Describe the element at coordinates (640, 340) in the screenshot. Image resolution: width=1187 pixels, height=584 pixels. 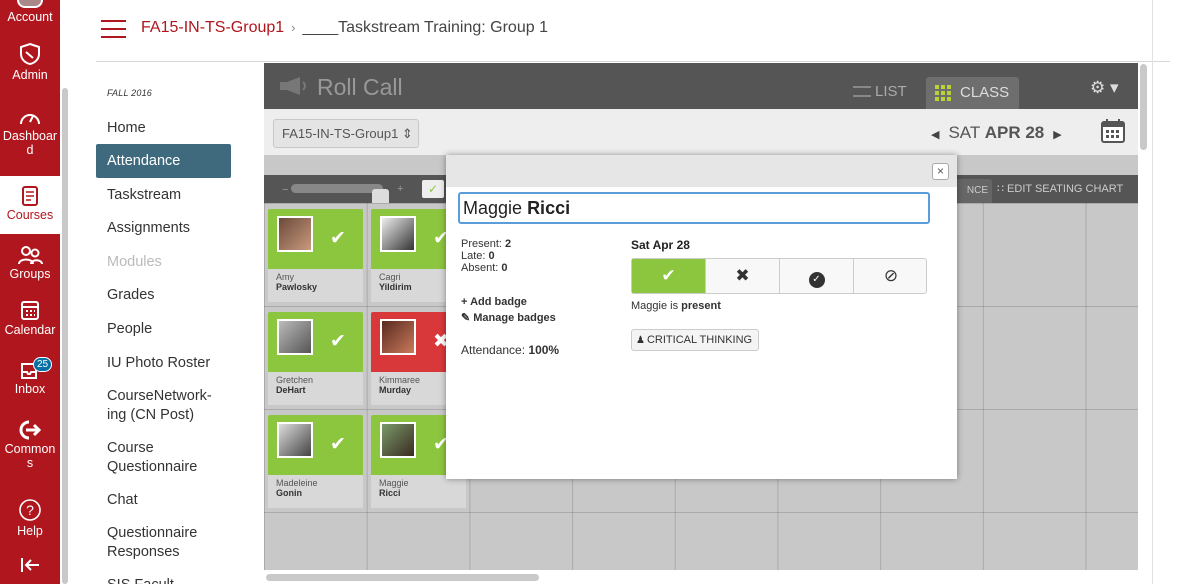
I see `badge-person-icon: ♟` at that location.